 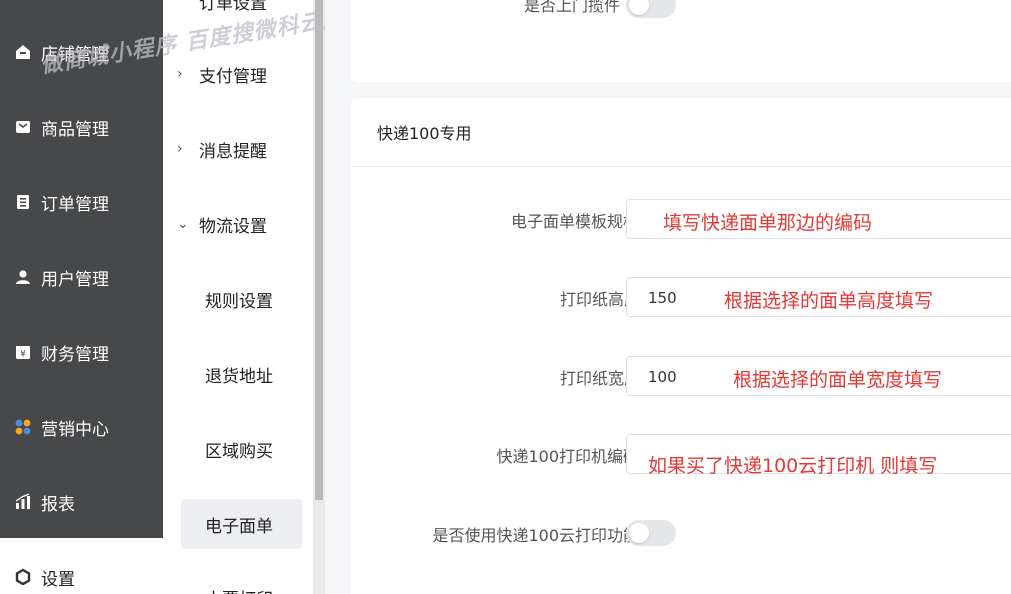 I want to click on scrollbar-thumb, so click(x=319, y=250).